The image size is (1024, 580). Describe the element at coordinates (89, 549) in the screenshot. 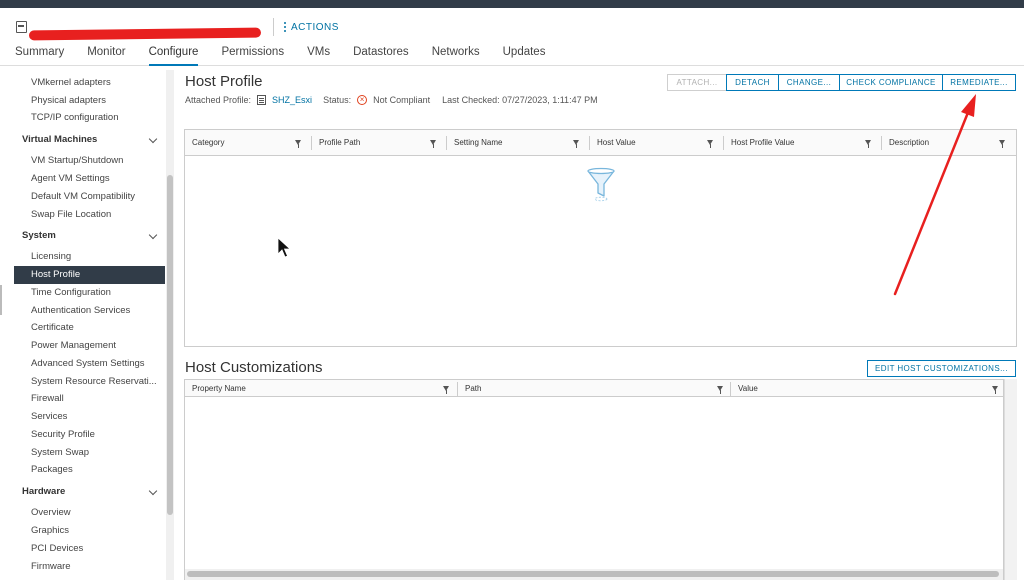

I see `sidebar-item-pci-devices: PCI Devices` at that location.